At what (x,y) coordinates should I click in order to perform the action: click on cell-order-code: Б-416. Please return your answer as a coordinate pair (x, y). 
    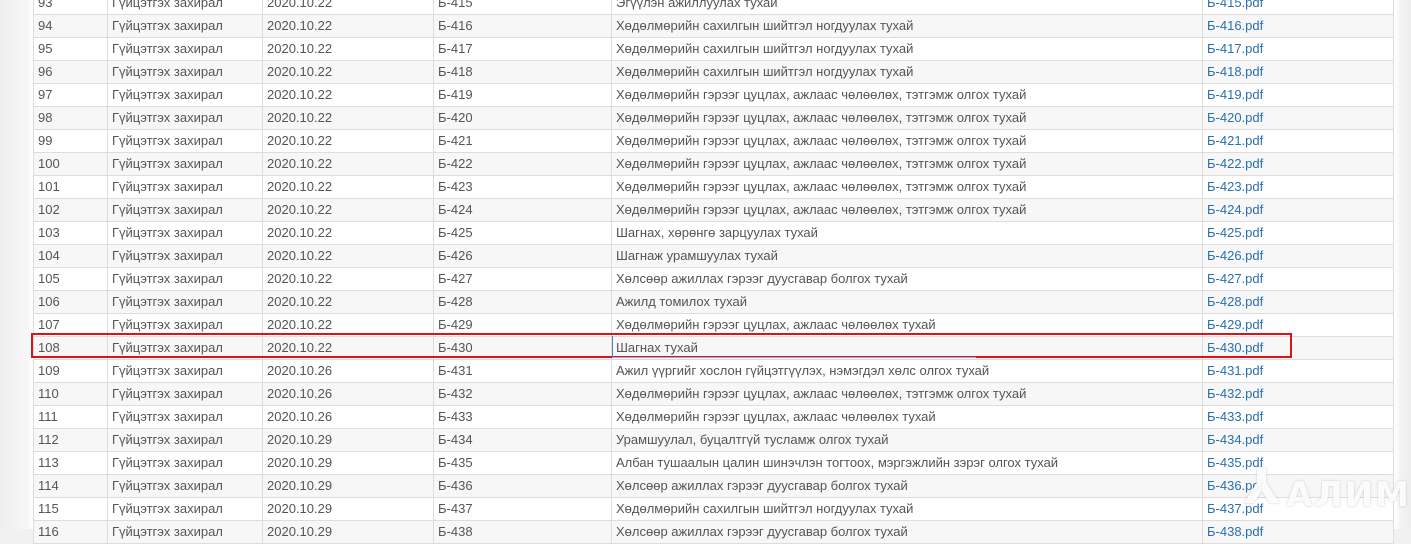
    Looking at the image, I should click on (522, 26).